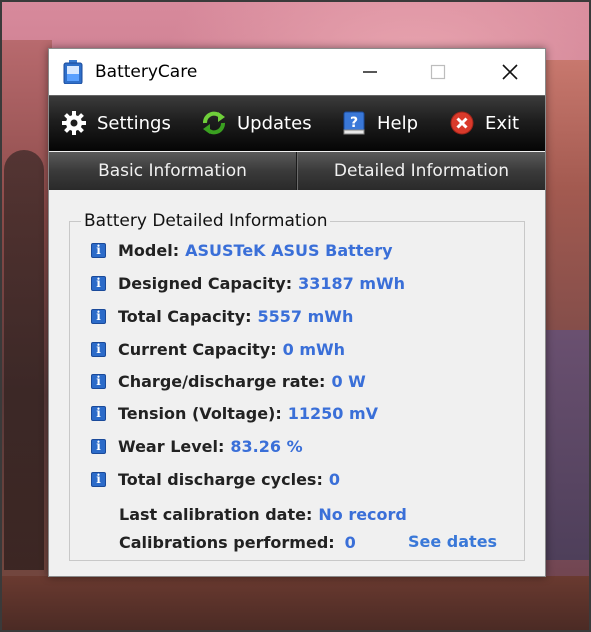 This screenshot has height=632, width=591. I want to click on detail-label: Designed Capacity:, so click(205, 283).